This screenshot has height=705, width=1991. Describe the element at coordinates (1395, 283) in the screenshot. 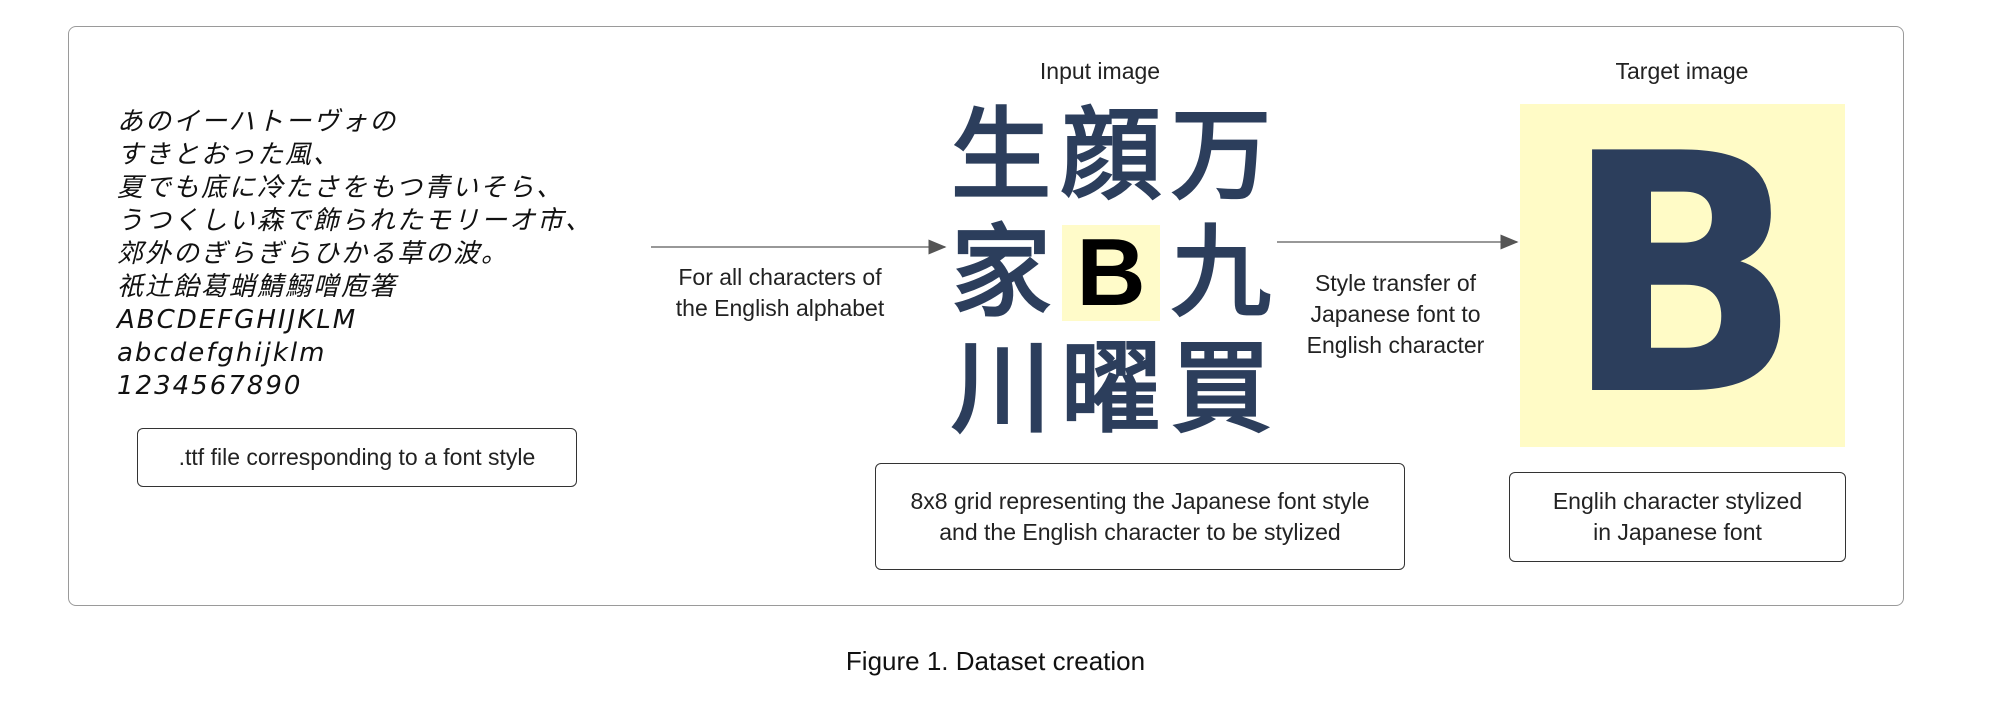

I see `arrow2-label-line: Style transfer of` at that location.